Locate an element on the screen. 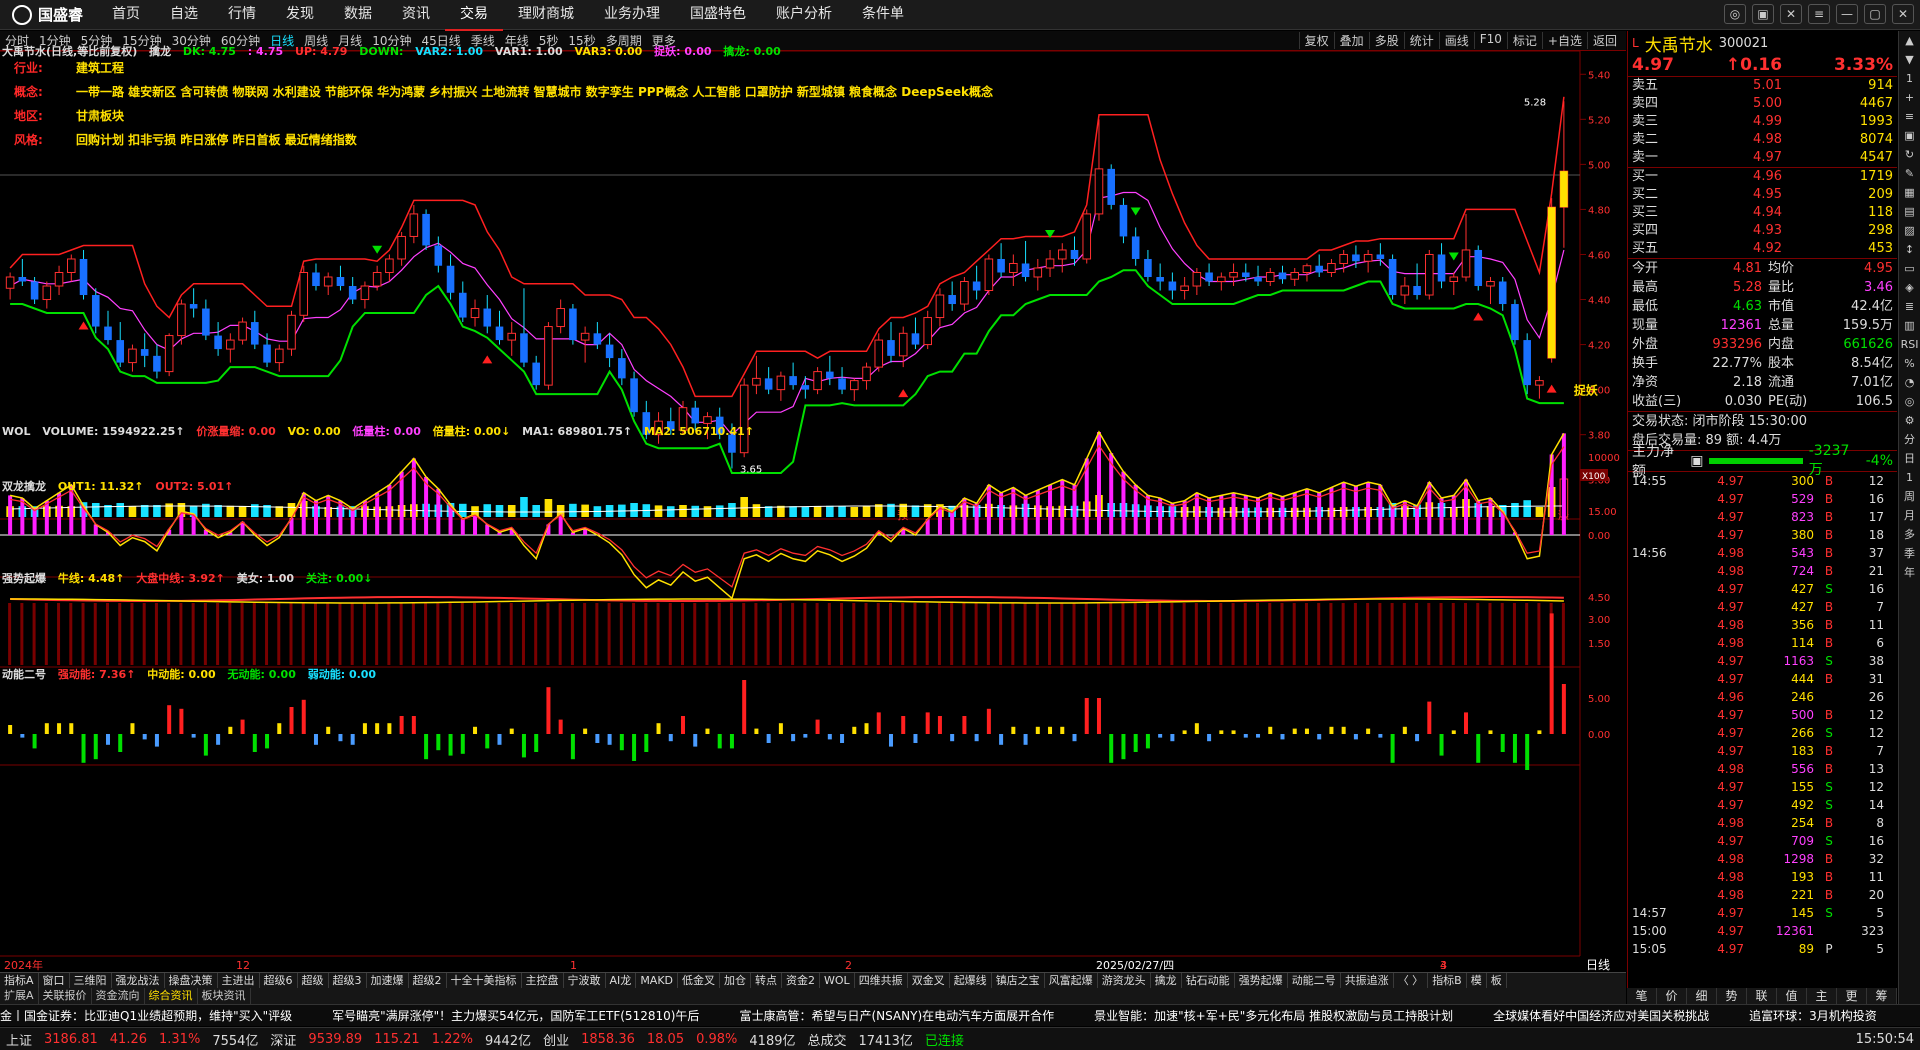  tool-button: 统计 is located at coordinates (1421, 40).